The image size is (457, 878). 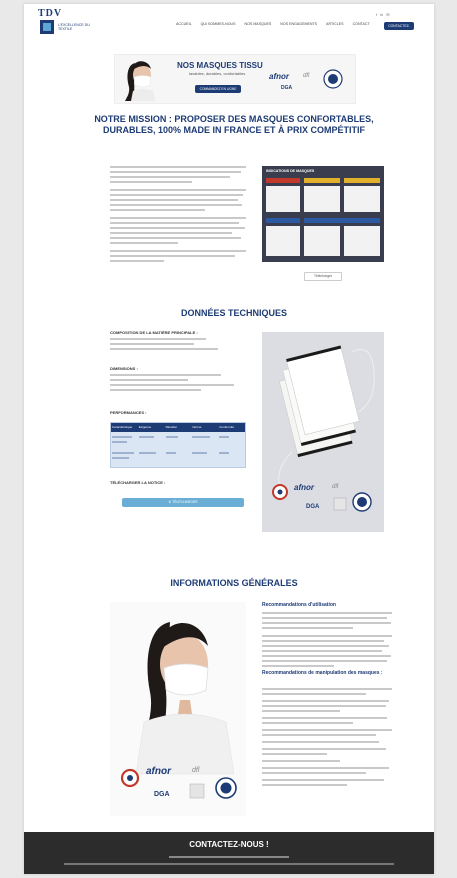 I want to click on general-info-title: INFORMATIONS GÉNÉRALES, so click(x=234, y=583).